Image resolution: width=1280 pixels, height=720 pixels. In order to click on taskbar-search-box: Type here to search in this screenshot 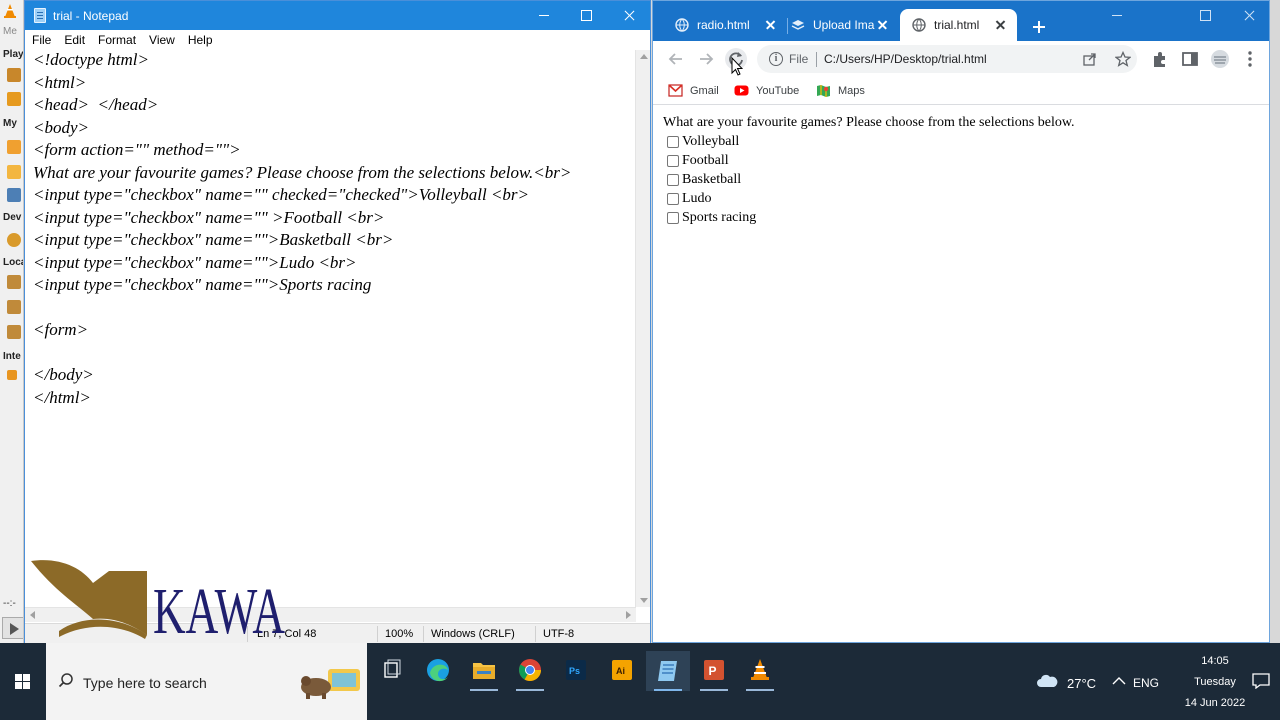, I will do `click(206, 681)`.